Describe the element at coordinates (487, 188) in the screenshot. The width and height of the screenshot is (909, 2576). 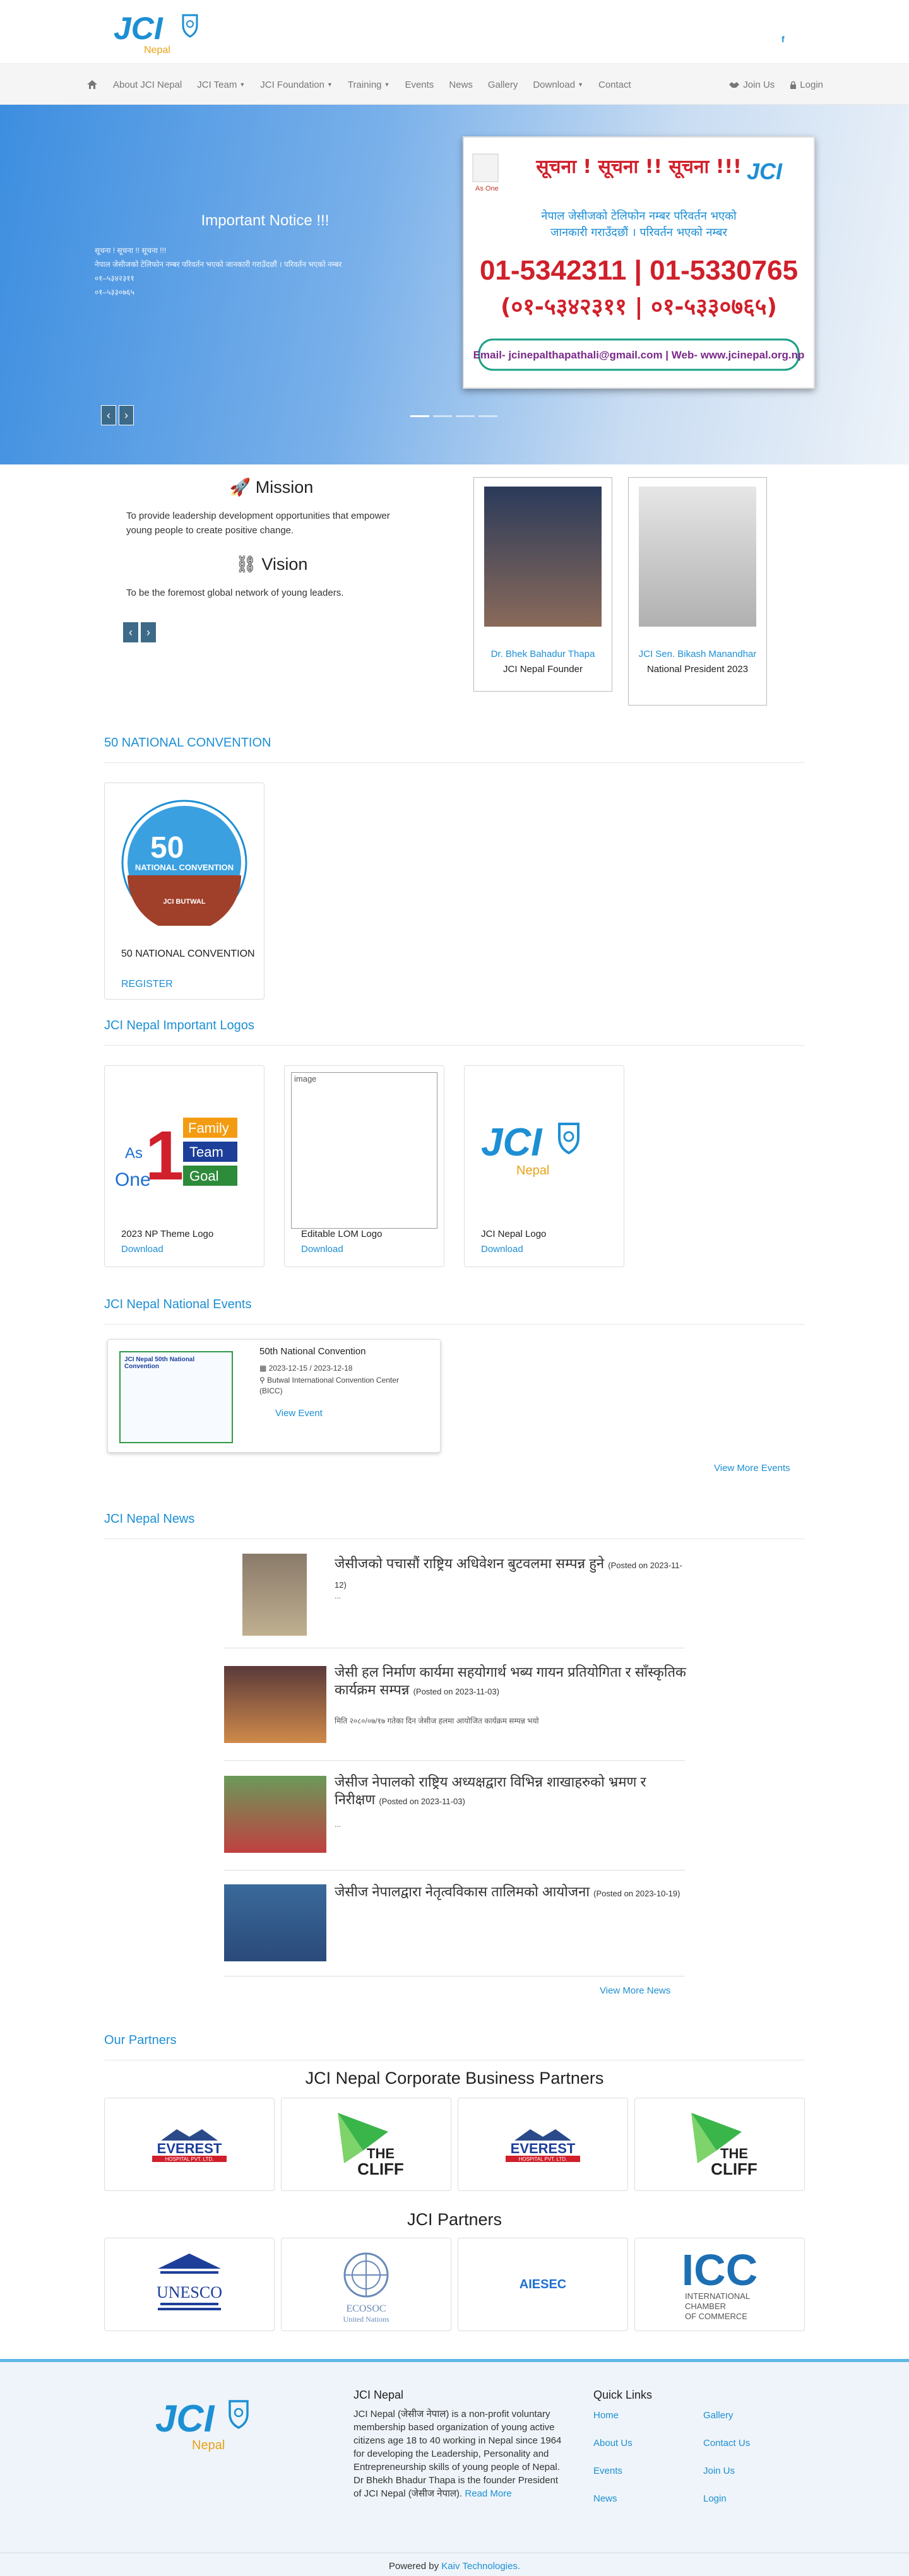
I see `svg-text: As One` at that location.